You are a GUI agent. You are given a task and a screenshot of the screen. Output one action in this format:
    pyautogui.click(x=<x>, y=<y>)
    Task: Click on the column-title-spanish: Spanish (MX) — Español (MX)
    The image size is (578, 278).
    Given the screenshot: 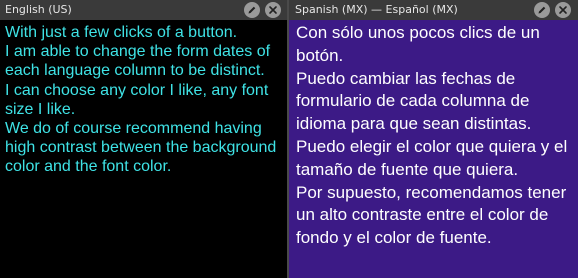 What is the action you would take?
    pyautogui.click(x=376, y=9)
    